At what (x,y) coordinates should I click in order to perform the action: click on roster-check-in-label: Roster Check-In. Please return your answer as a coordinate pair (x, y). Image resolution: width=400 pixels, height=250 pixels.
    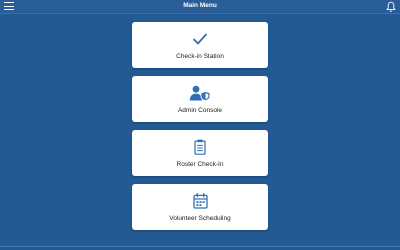
    Looking at the image, I should click on (200, 164).